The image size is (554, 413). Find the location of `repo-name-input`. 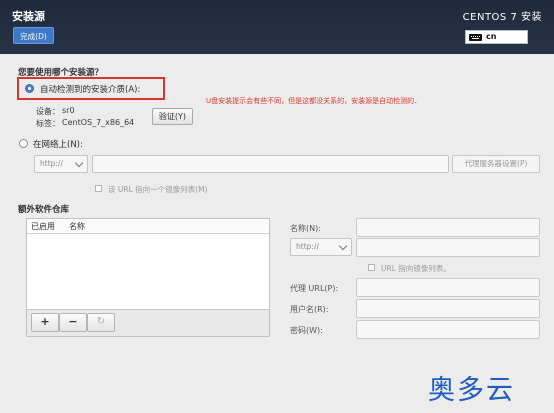

repo-name-input is located at coordinates (448, 227).